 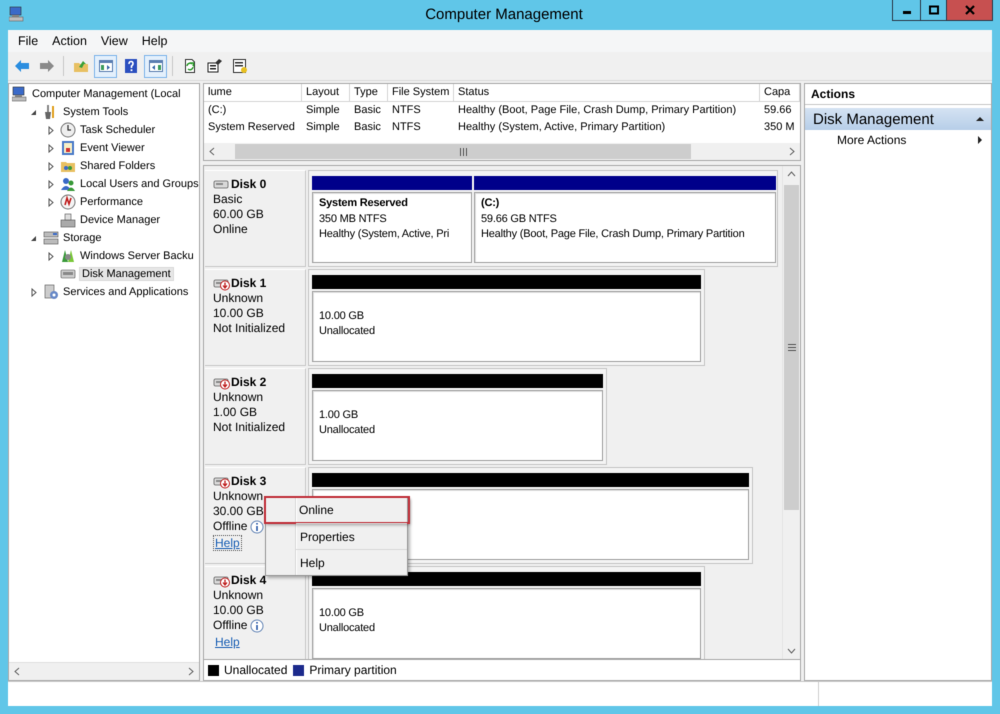 I want to click on partition-size: 350 MB NTFS, so click(x=353, y=219).